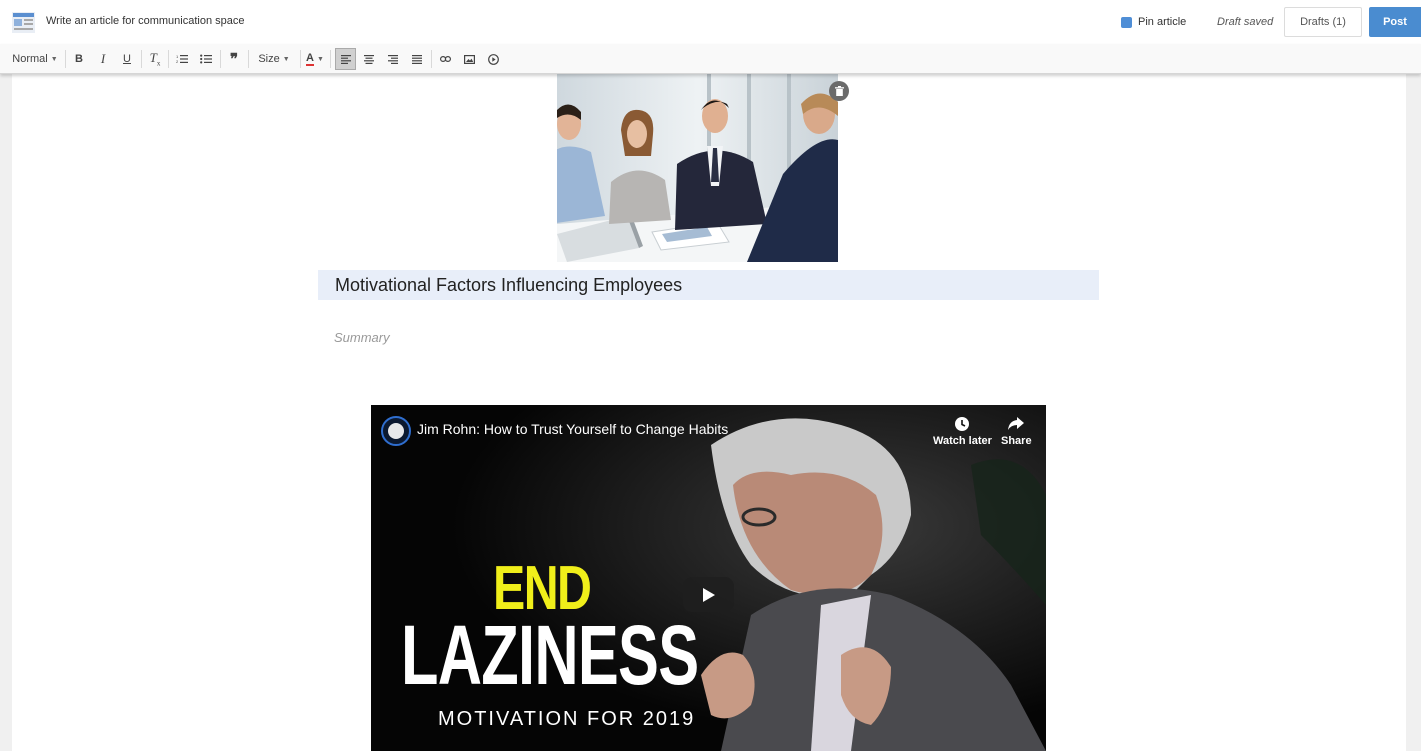 This screenshot has width=1421, height=751. I want to click on image-icon, so click(469, 59).